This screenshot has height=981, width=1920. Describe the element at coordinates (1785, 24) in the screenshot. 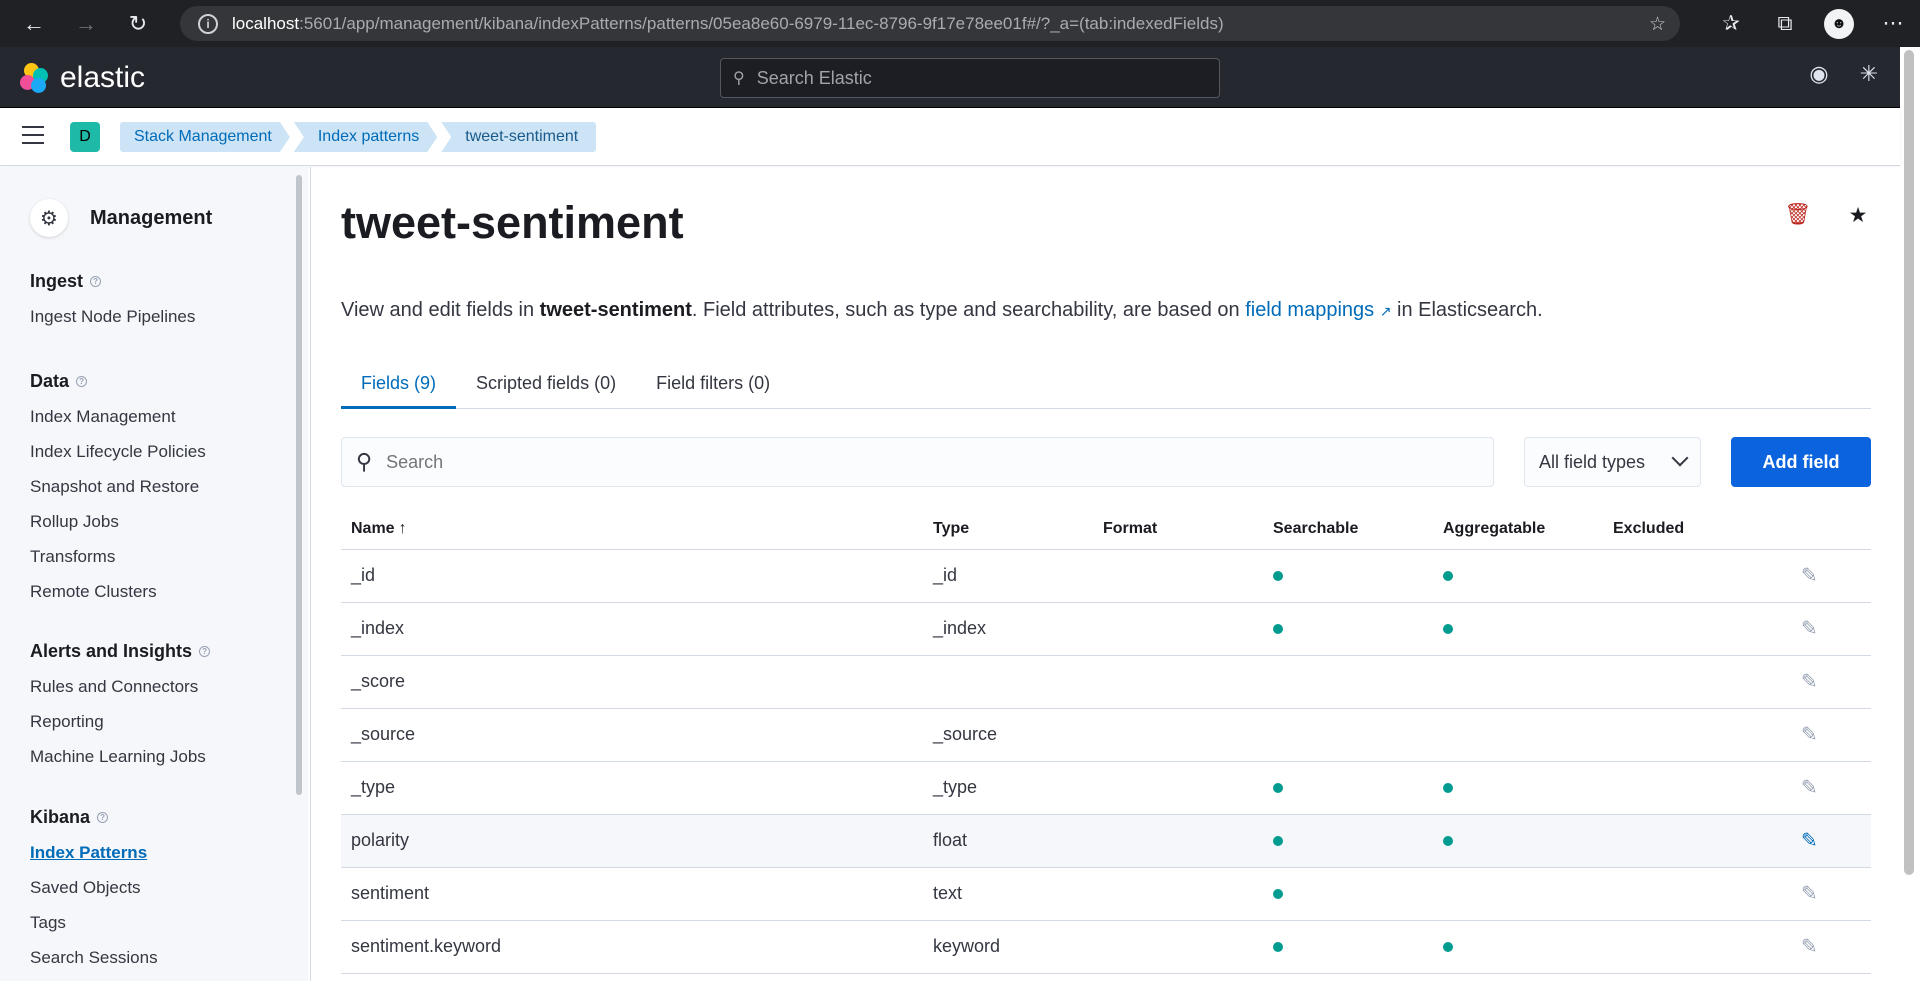

I see `collections-icon: ⧉` at that location.